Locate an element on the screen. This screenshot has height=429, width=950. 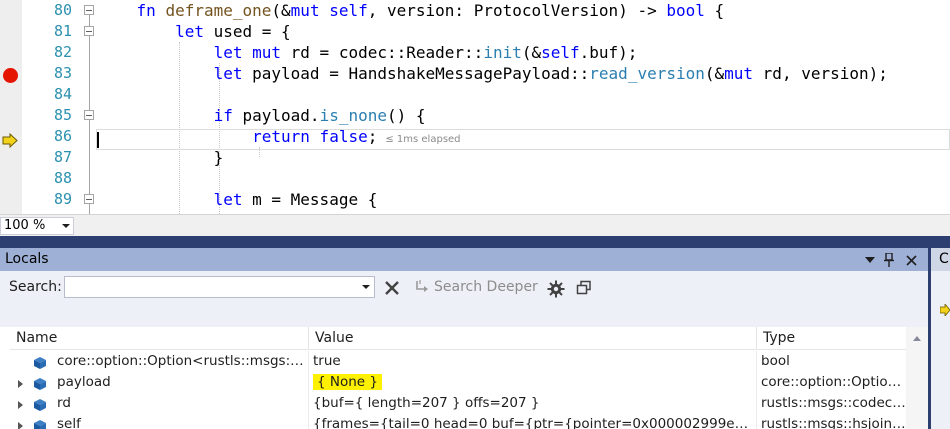
grid-header: Name Value Type is located at coordinates (458, 338).